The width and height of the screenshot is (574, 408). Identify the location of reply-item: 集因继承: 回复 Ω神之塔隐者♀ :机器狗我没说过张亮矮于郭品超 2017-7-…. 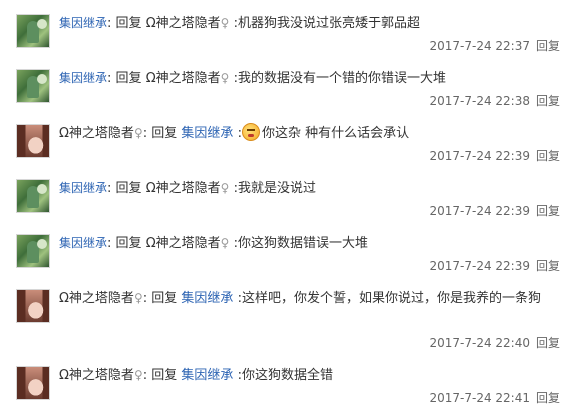
(287, 34).